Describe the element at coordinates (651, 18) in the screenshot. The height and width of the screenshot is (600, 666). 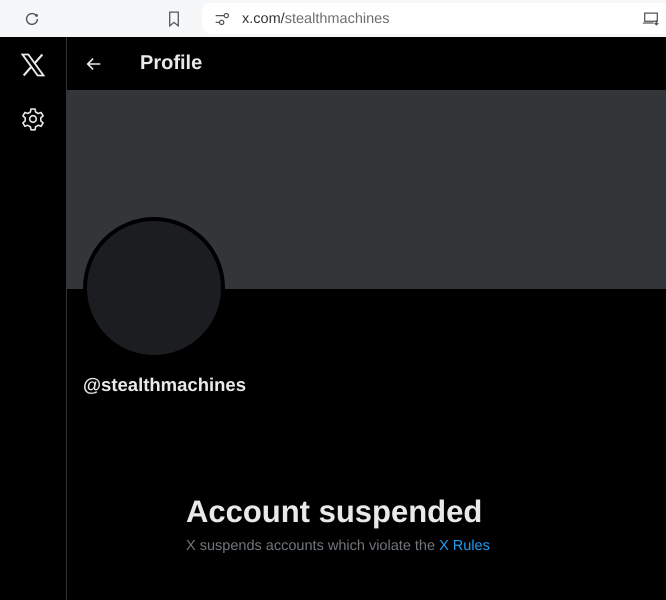
I see `install-icon` at that location.